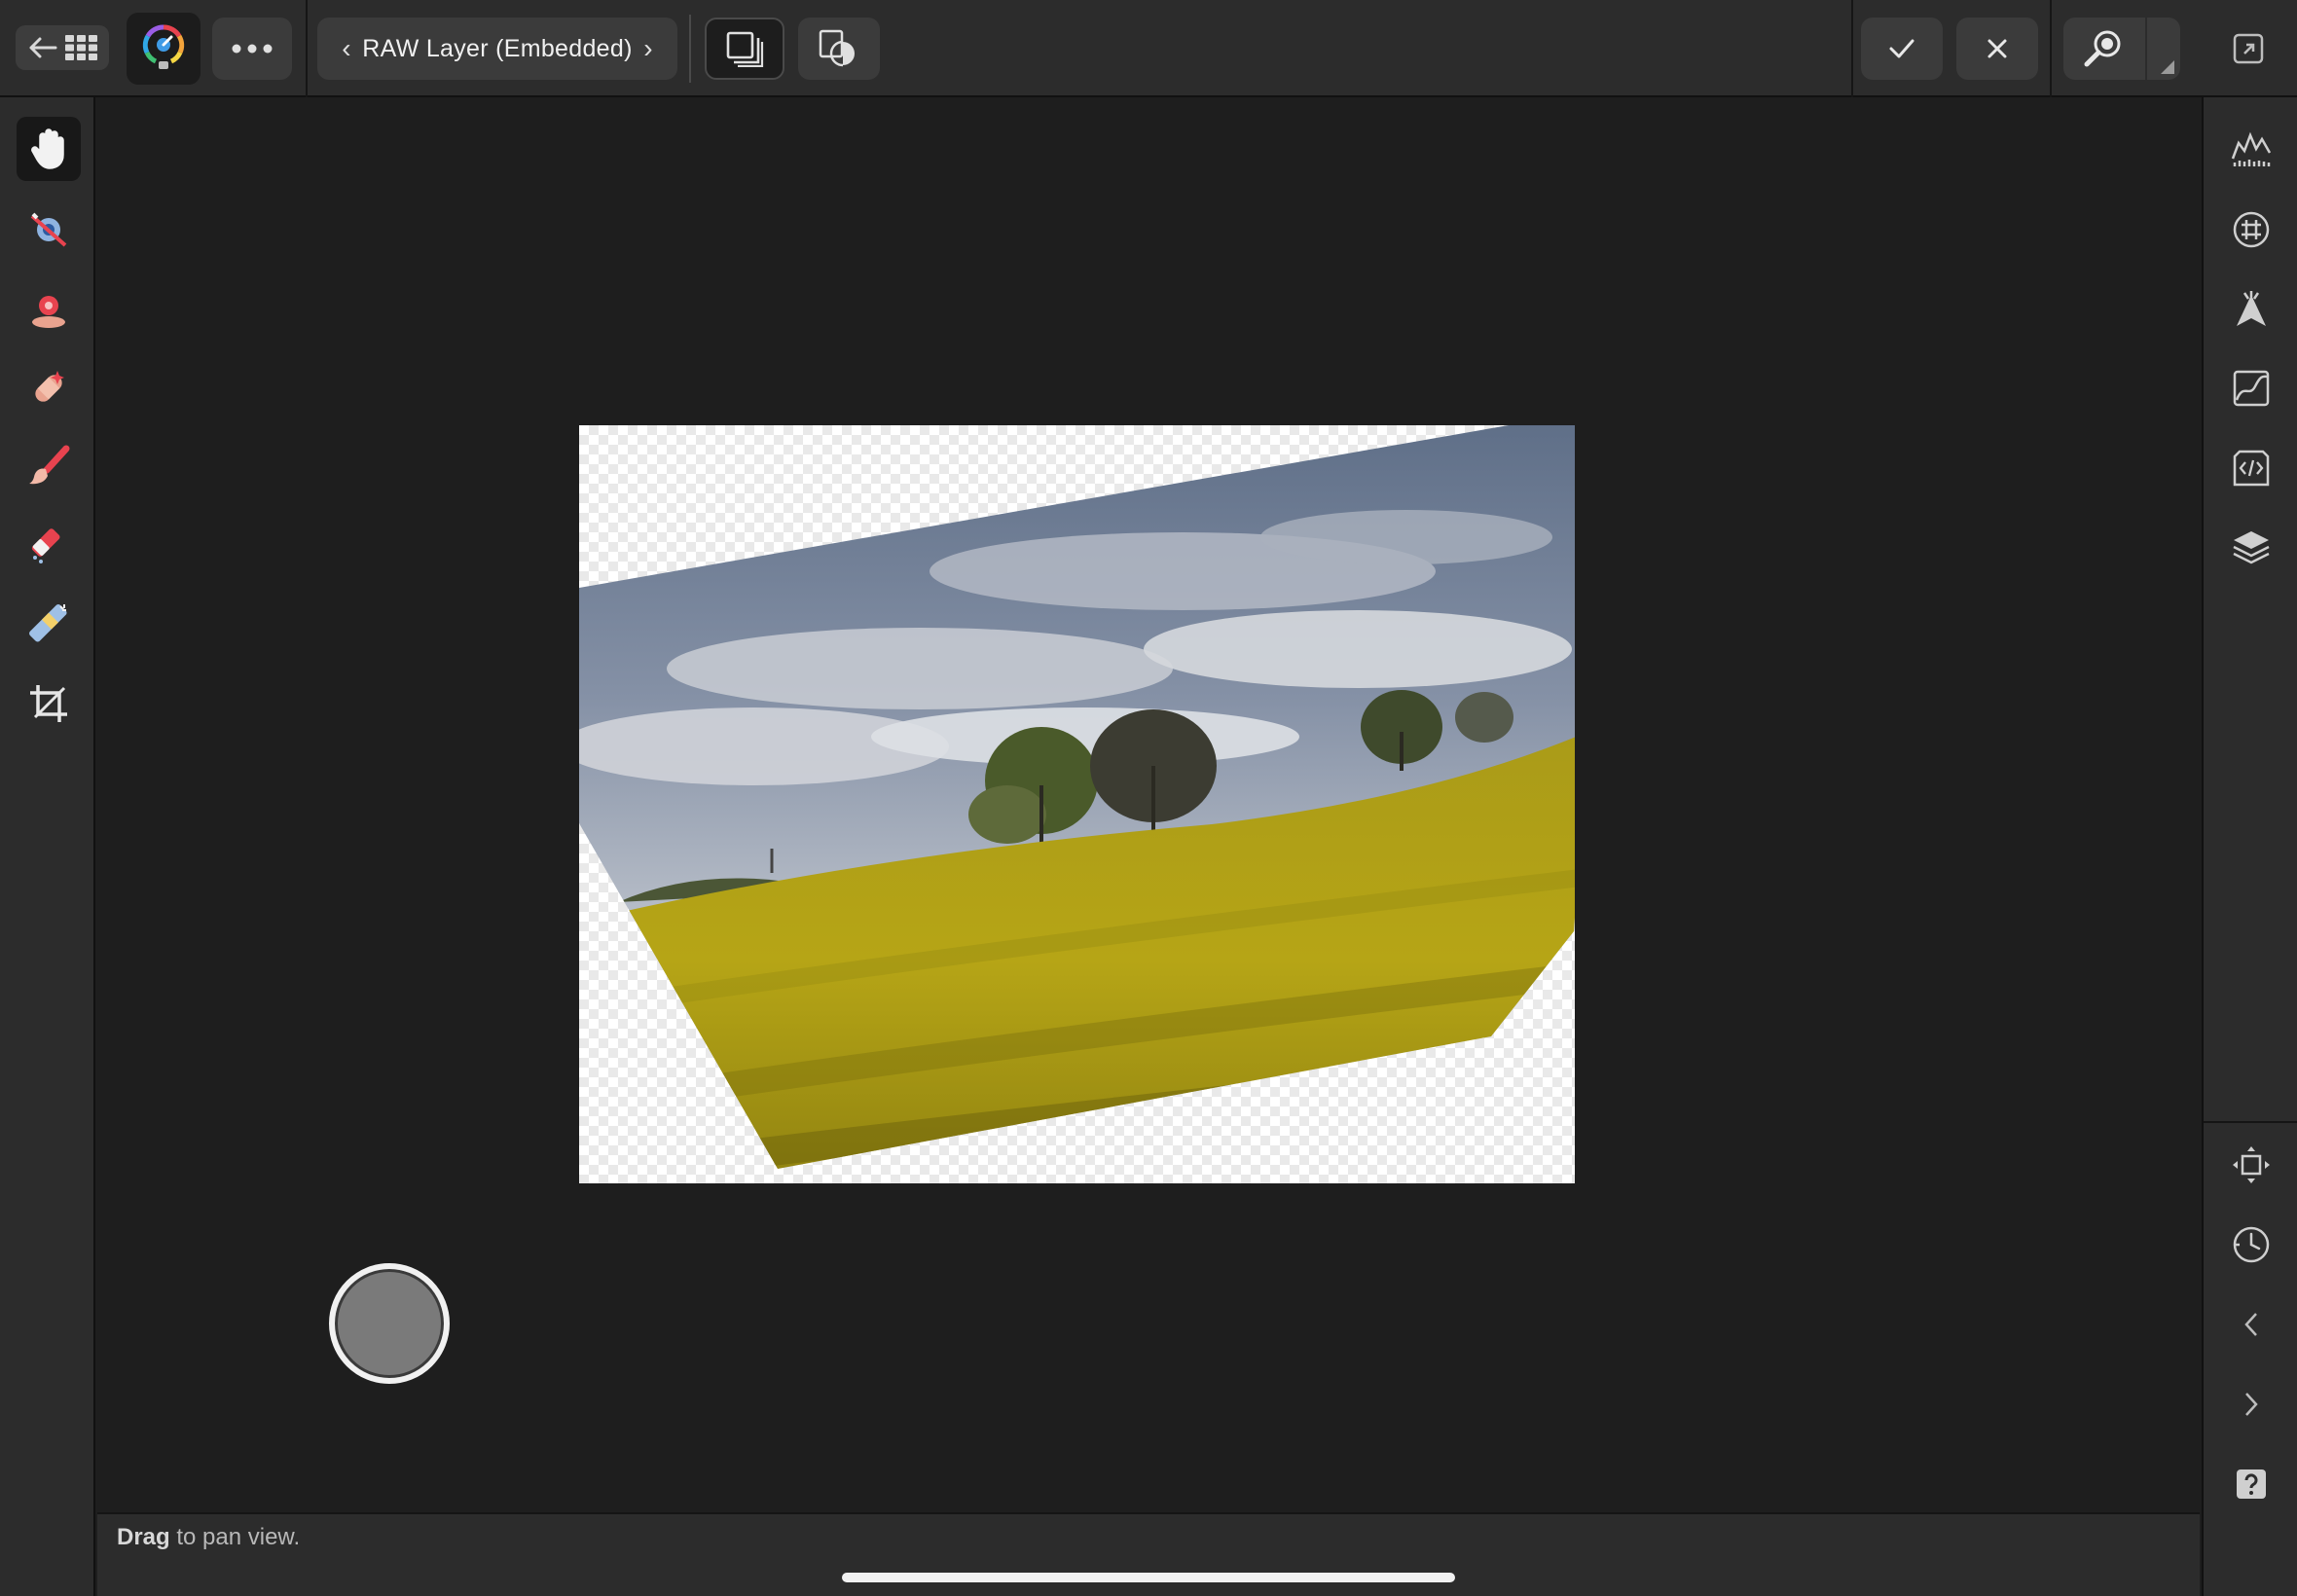 The image size is (2297, 1596). What do you see at coordinates (2102, 48) in the screenshot?
I see `zoom-icon` at bounding box center [2102, 48].